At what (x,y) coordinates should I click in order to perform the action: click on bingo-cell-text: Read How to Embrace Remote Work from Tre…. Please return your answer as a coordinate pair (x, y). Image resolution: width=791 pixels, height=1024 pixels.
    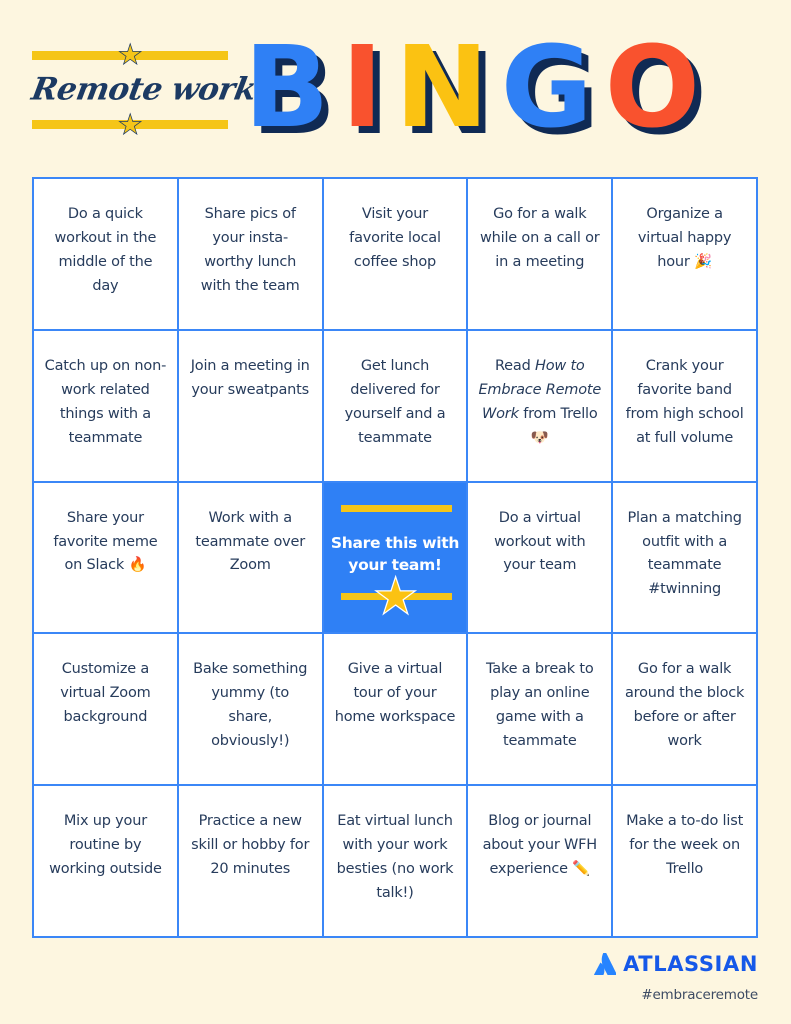
    Looking at the image, I should click on (540, 401).